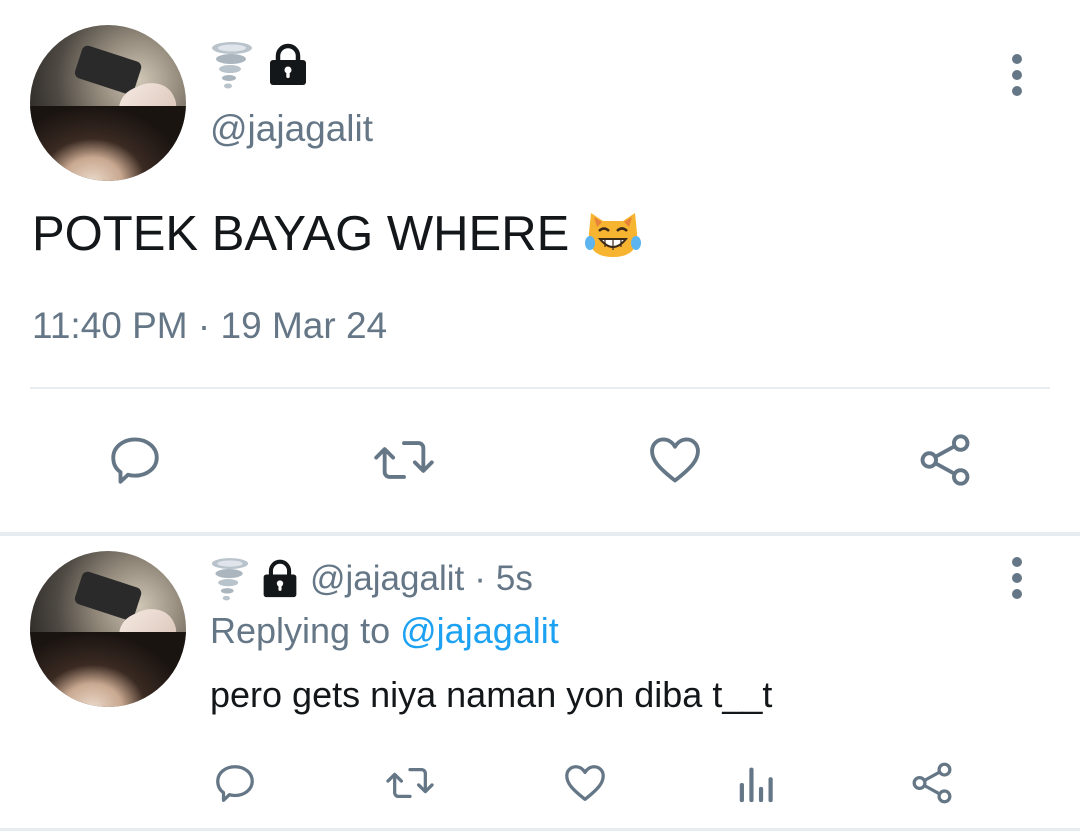 The width and height of the screenshot is (1080, 831). Describe the element at coordinates (479, 630) in the screenshot. I see `mention-link: @jajagalit` at that location.